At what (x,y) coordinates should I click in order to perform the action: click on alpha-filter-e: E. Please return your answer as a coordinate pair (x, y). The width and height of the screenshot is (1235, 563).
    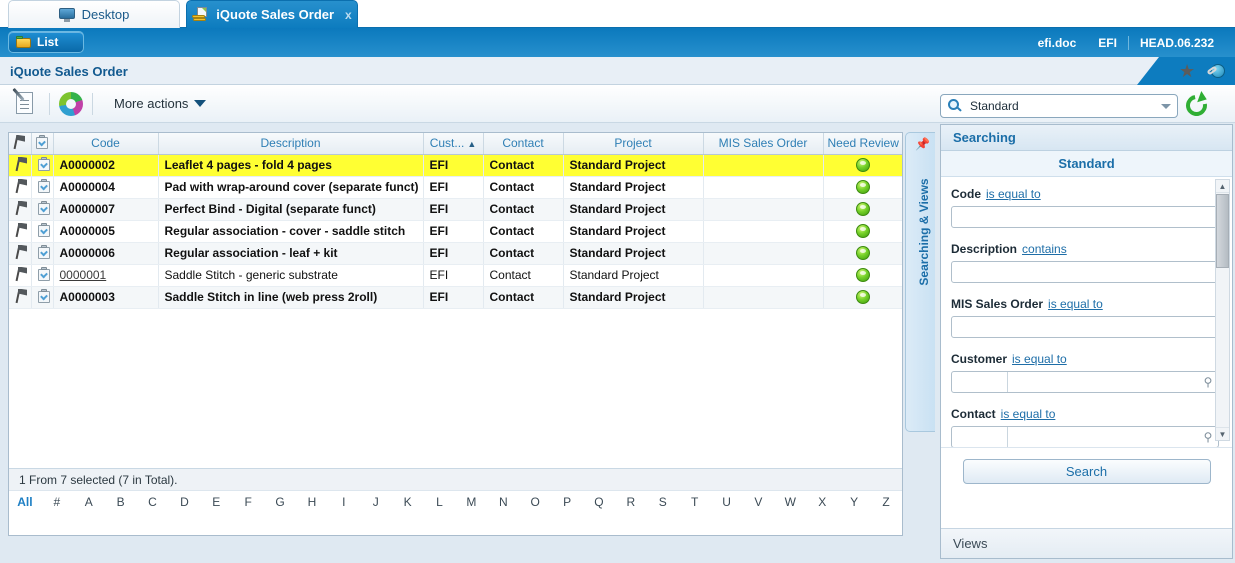
    Looking at the image, I should click on (216, 502).